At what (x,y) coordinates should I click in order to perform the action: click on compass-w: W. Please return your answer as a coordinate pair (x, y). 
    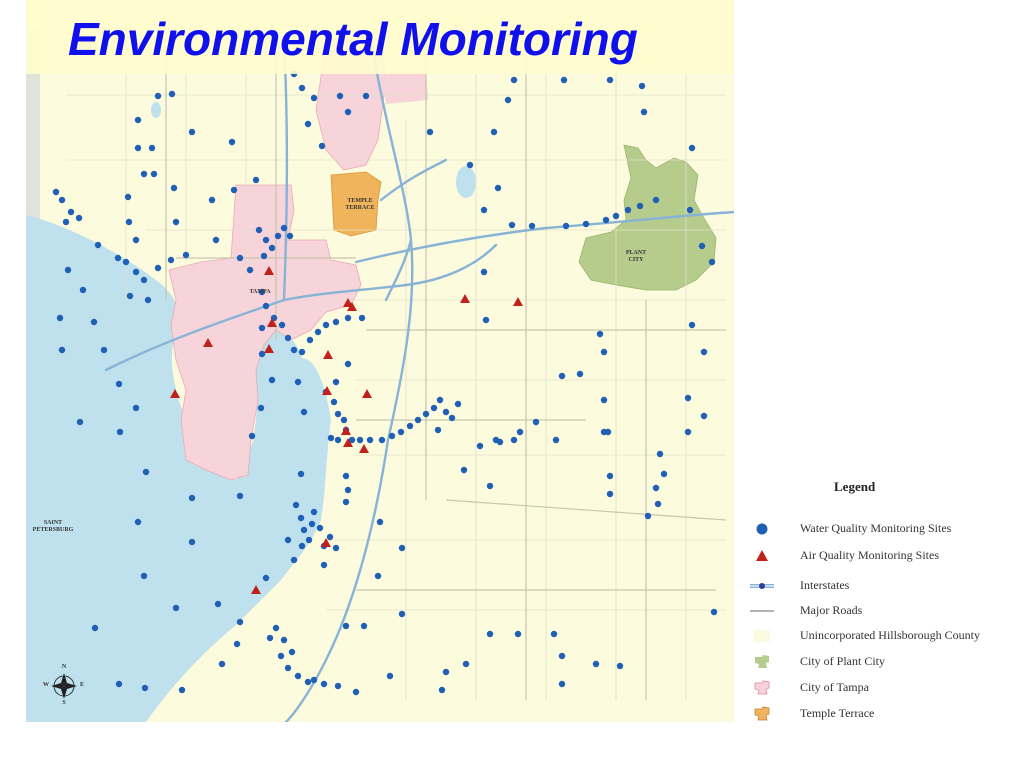
    Looking at the image, I should click on (46, 685).